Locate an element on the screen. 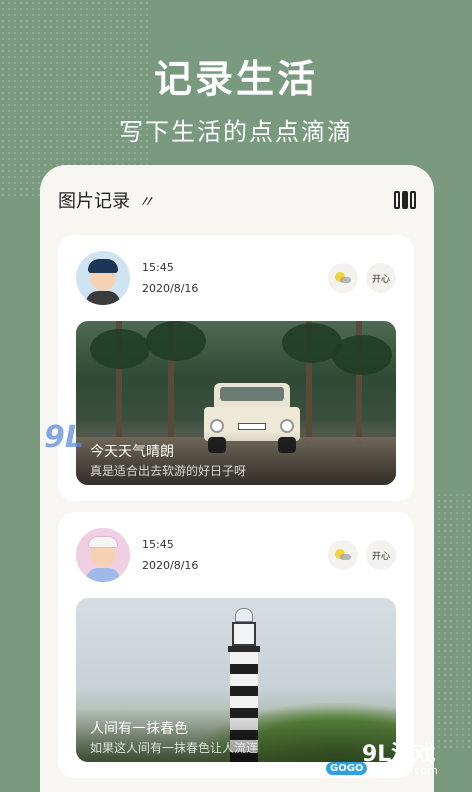  screen-title: 图片记录 〃 is located at coordinates (106, 200).